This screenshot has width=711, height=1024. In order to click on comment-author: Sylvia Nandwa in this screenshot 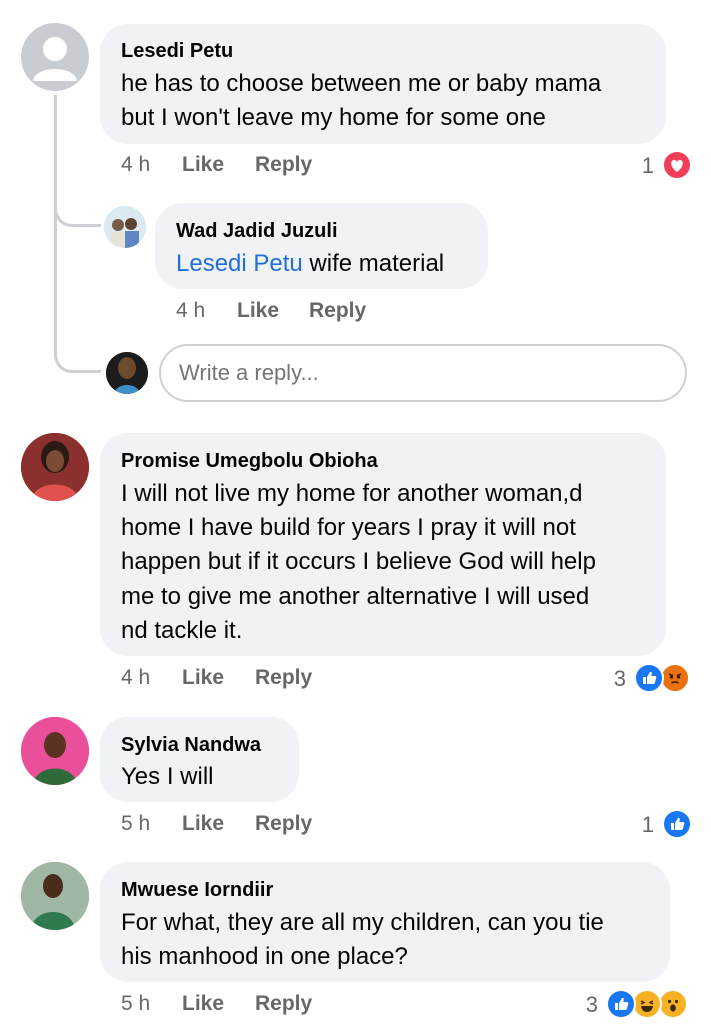, I will do `click(191, 745)`.